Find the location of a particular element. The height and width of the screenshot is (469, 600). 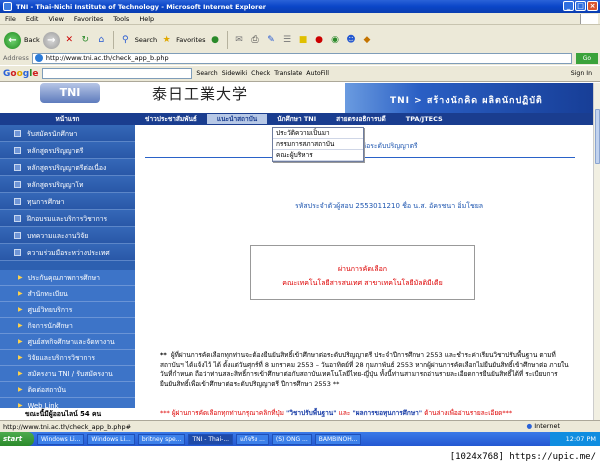

sidebar-item-library: ▶ ศูนย์วิทยบริการ is located at coordinates (67, 310).